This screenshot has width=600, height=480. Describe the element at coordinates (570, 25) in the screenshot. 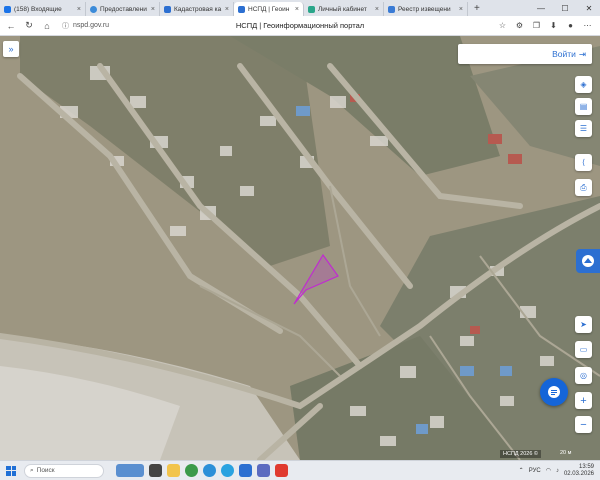

I see `profile-icon: ●` at that location.